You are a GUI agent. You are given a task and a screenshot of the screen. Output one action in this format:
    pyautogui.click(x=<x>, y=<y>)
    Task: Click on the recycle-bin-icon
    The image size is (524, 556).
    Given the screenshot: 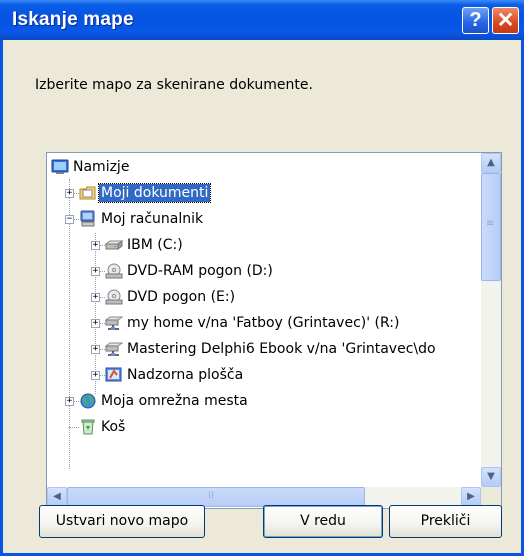 What is the action you would take?
    pyautogui.click(x=88, y=427)
    